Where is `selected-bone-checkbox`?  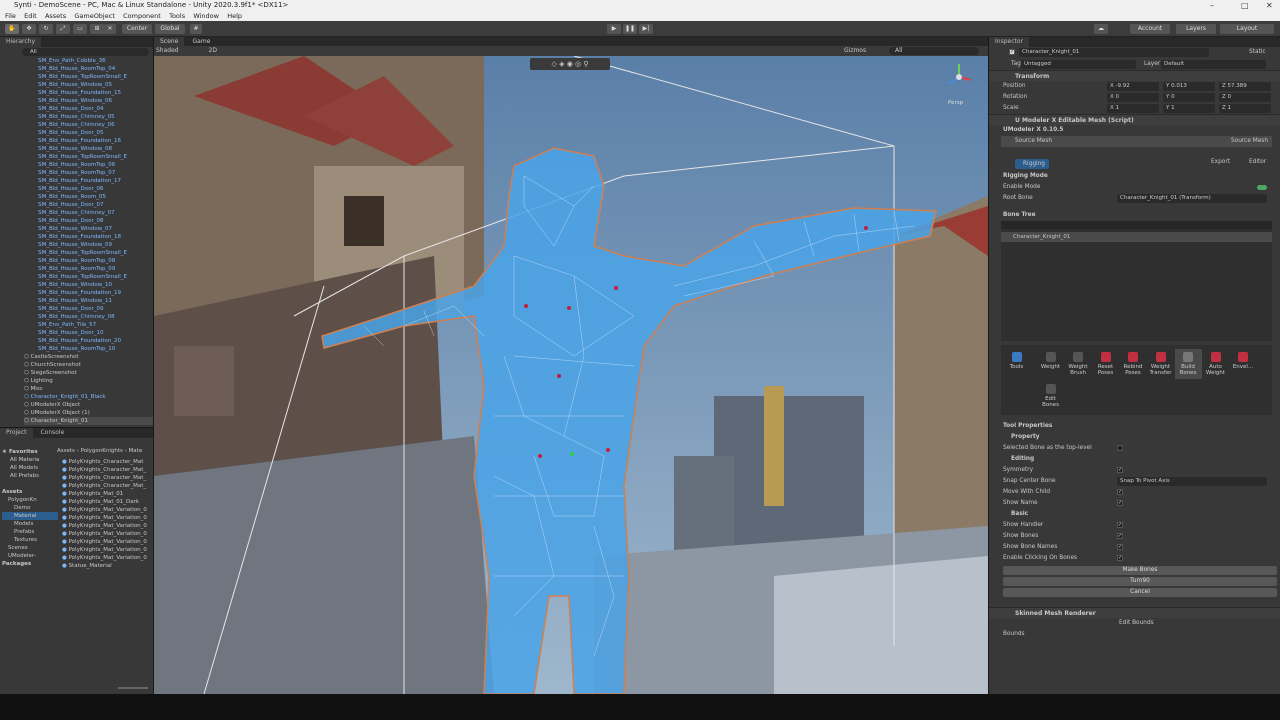 selected-bone-checkbox is located at coordinates (1120, 448).